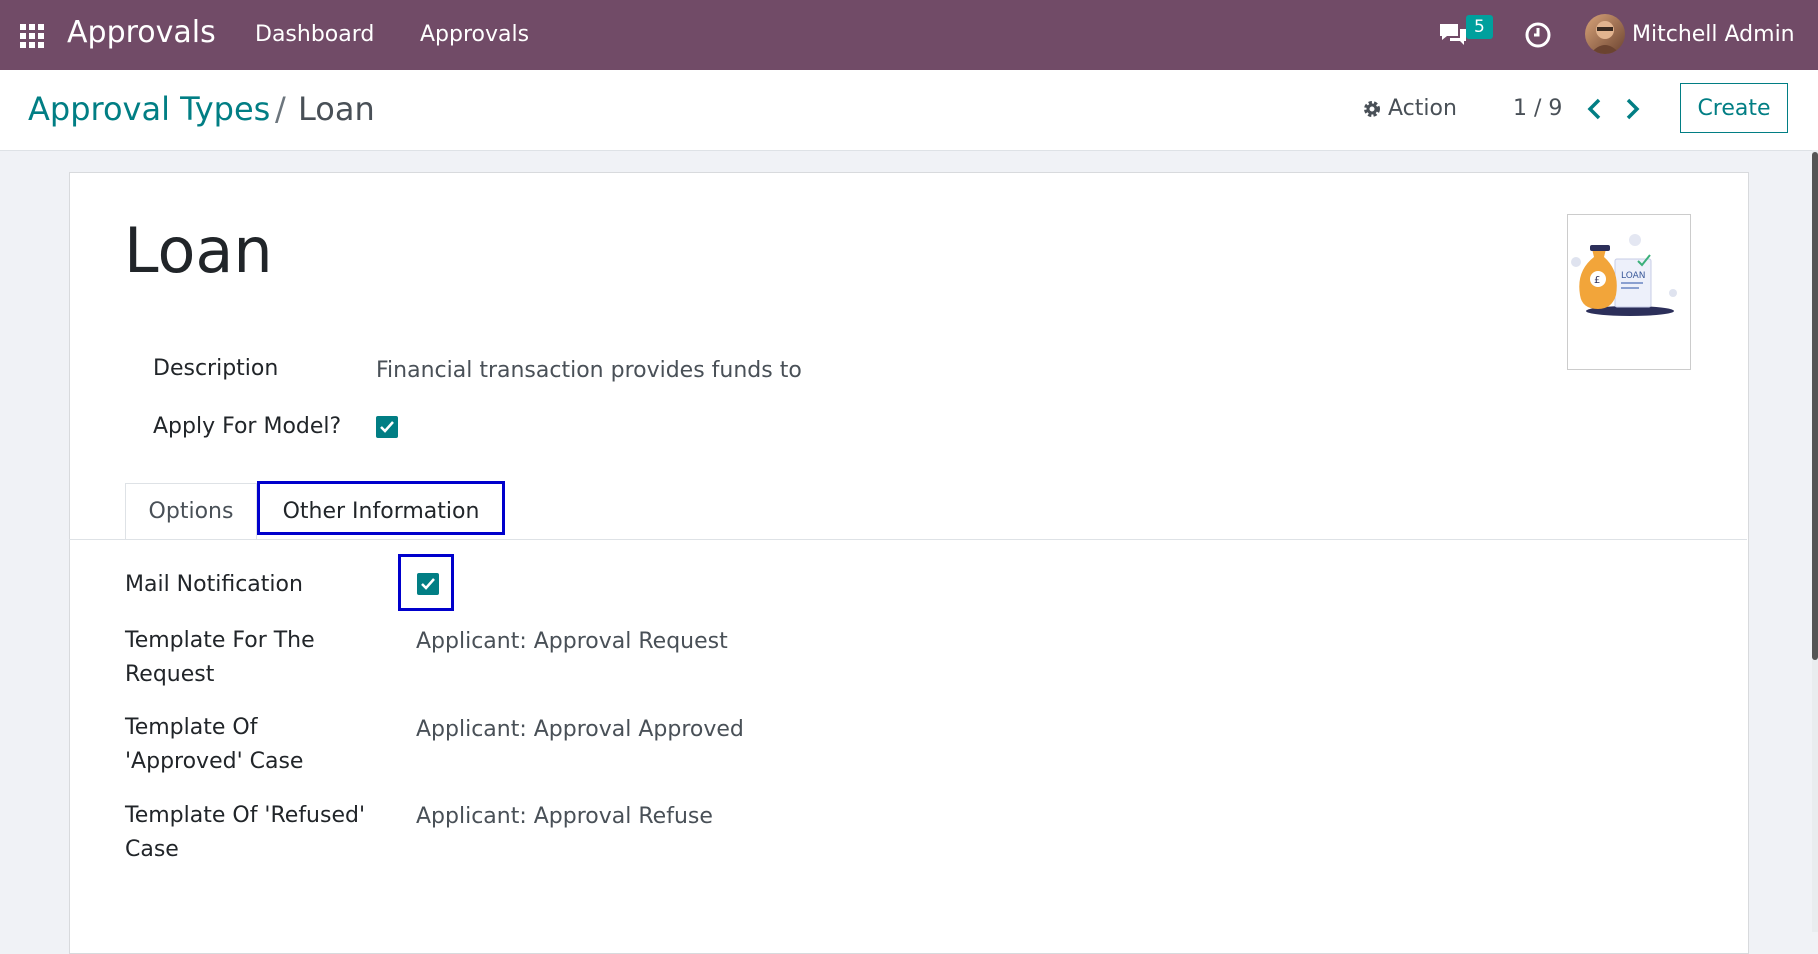 This screenshot has height=954, width=1818. What do you see at coordinates (214, 584) in the screenshot?
I see `mail-notification-label: Mail Notification` at bounding box center [214, 584].